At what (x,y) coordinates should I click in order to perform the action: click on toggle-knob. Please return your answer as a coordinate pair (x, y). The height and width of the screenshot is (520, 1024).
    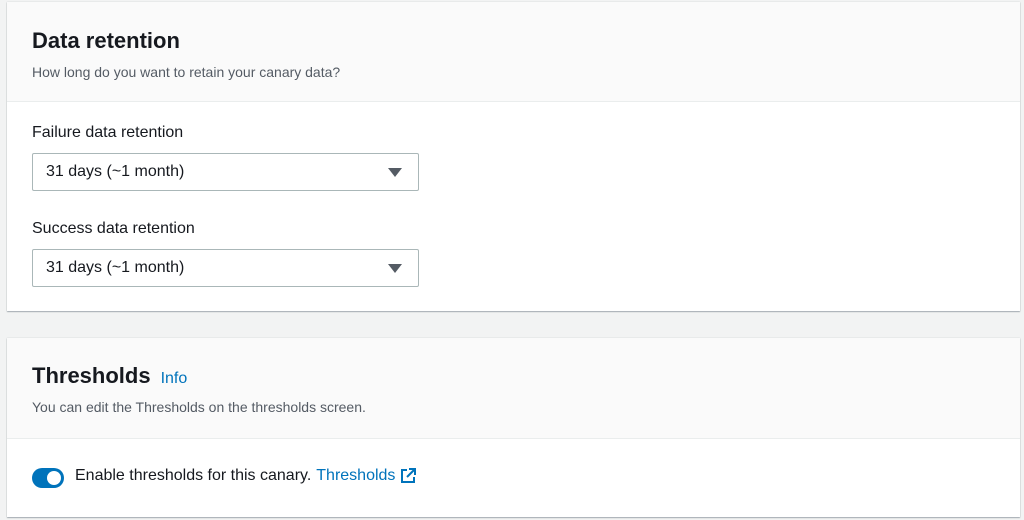
    Looking at the image, I should click on (54, 478).